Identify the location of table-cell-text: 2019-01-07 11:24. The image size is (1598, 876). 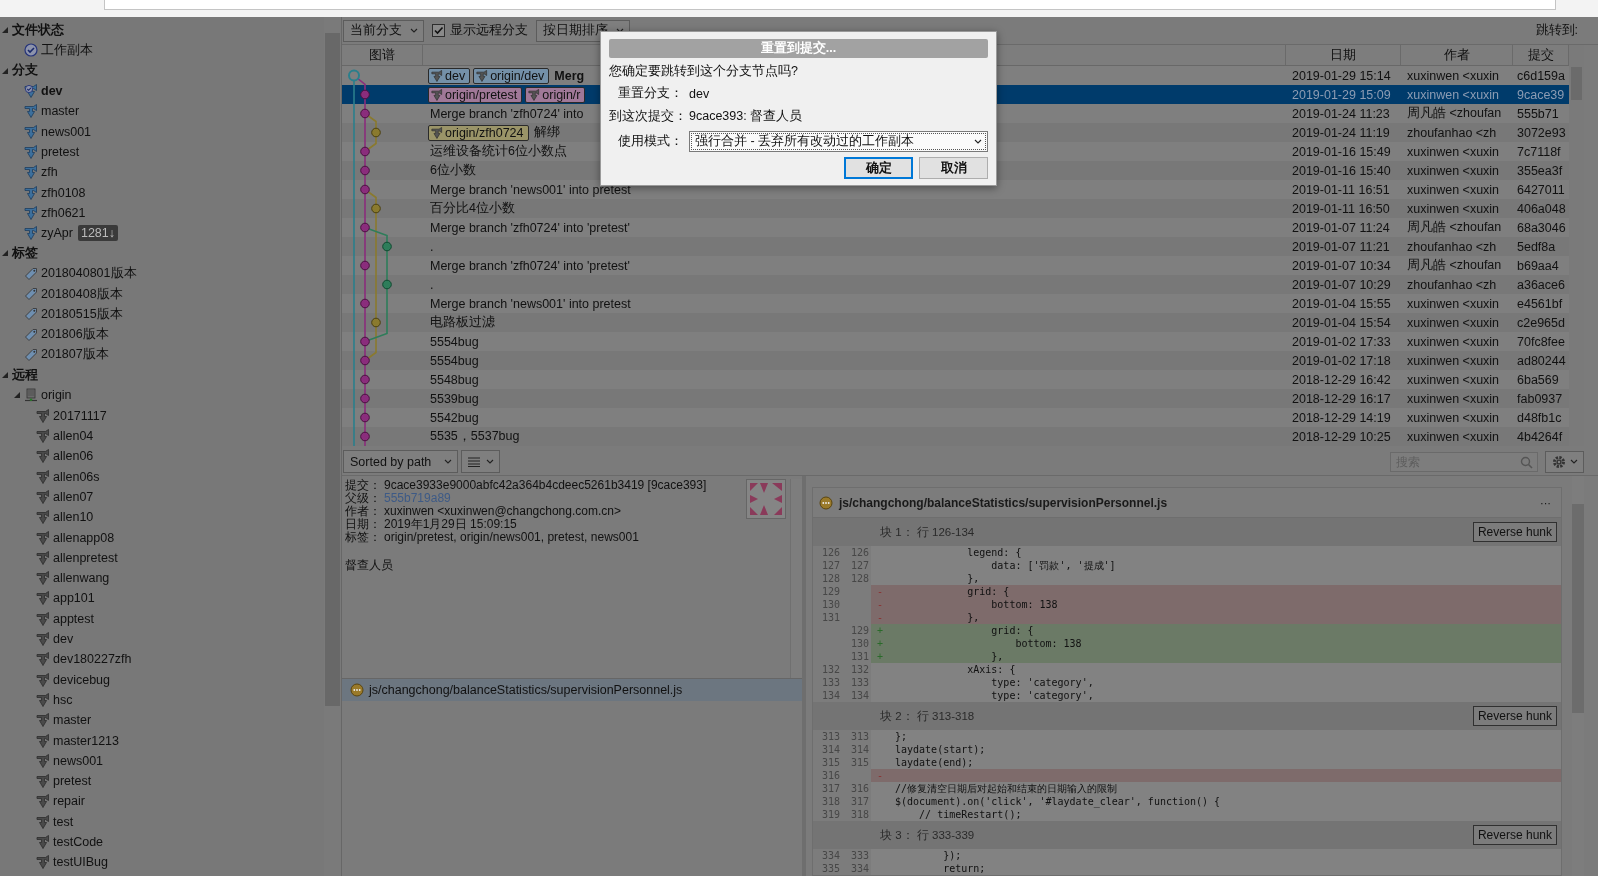
(1341, 227).